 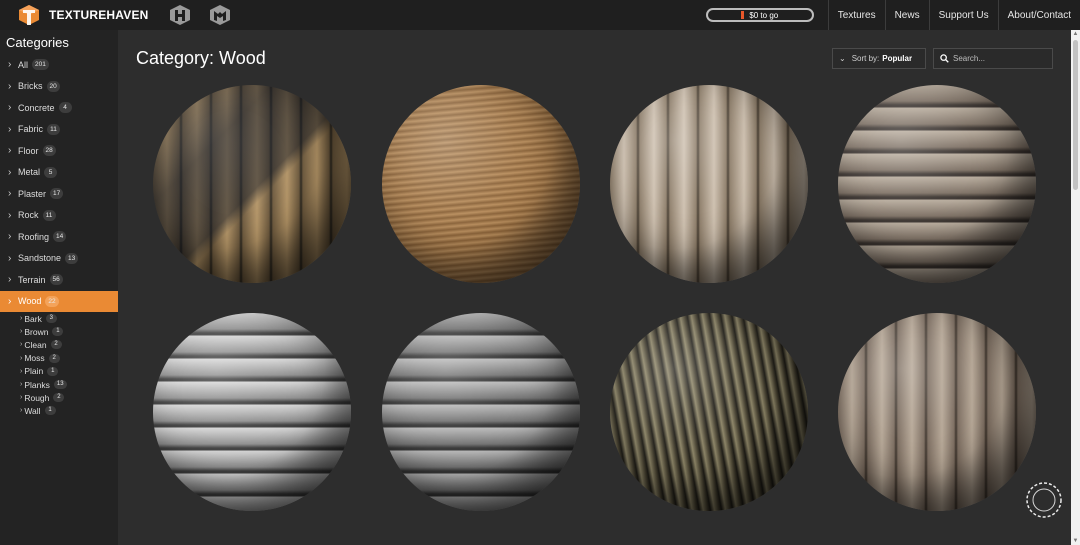 I want to click on subcategory-label: Wall, so click(x=32, y=410).